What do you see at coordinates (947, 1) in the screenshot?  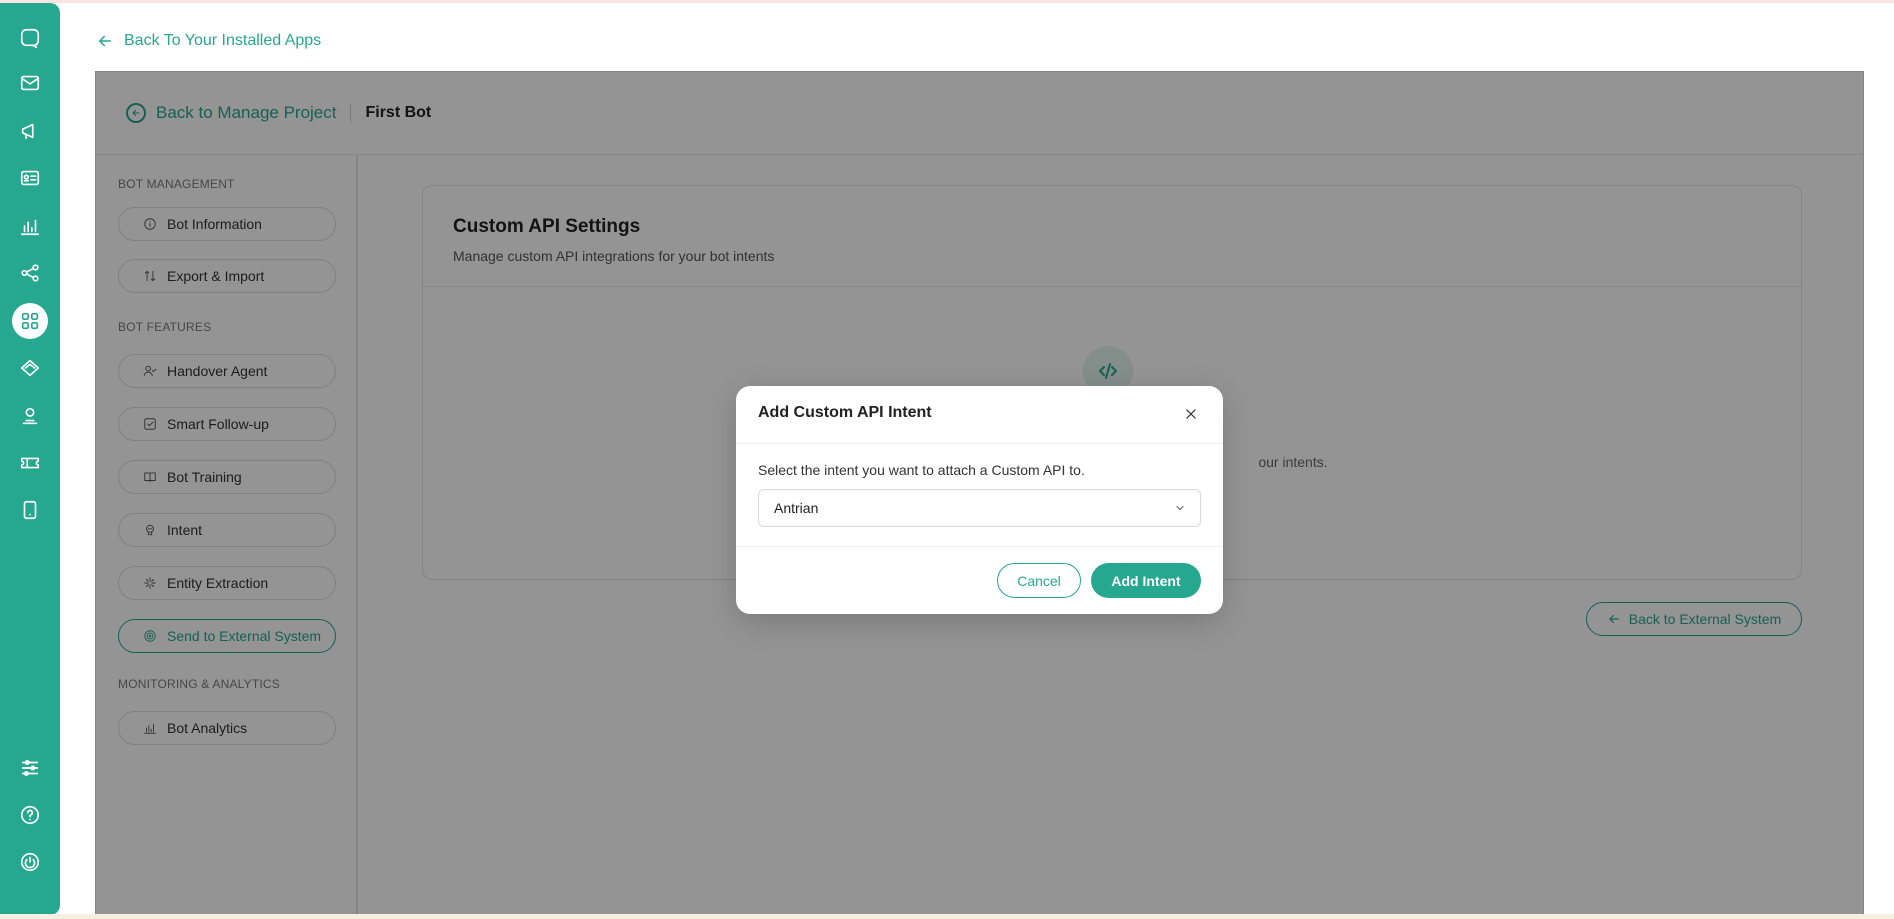 I see `top-border` at bounding box center [947, 1].